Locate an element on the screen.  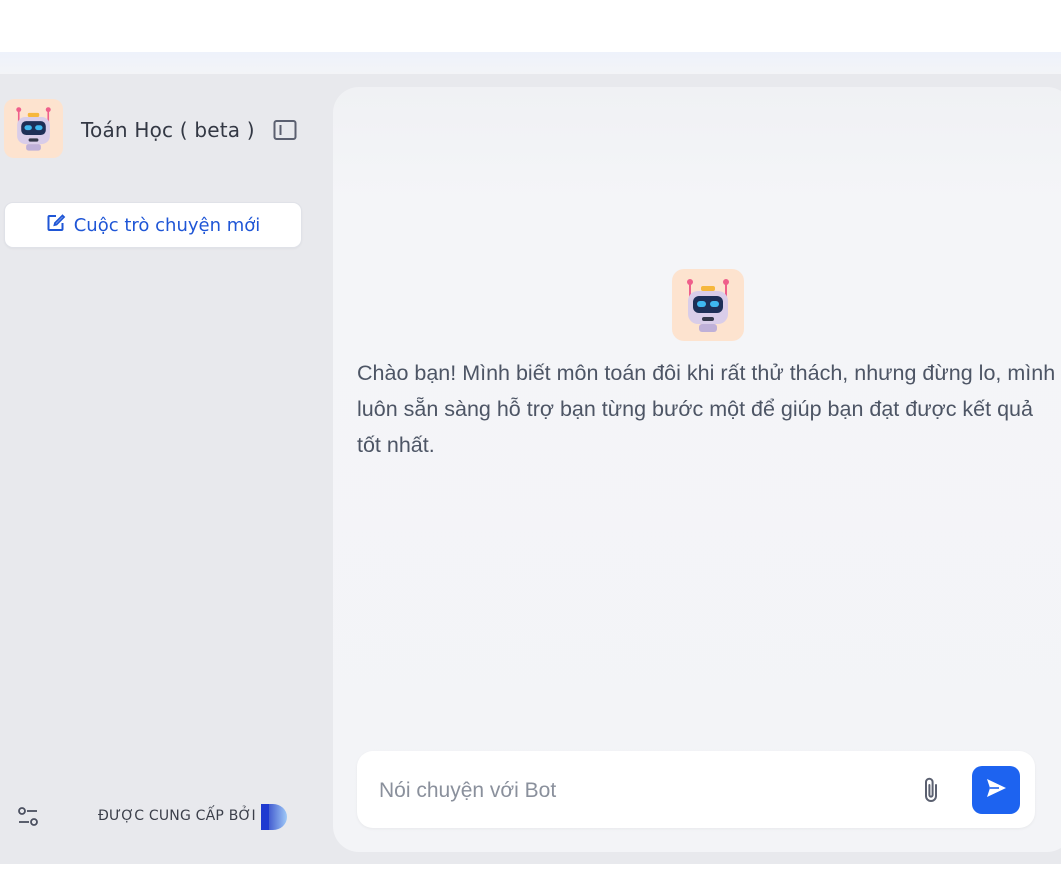
send-button is located at coordinates (996, 790).